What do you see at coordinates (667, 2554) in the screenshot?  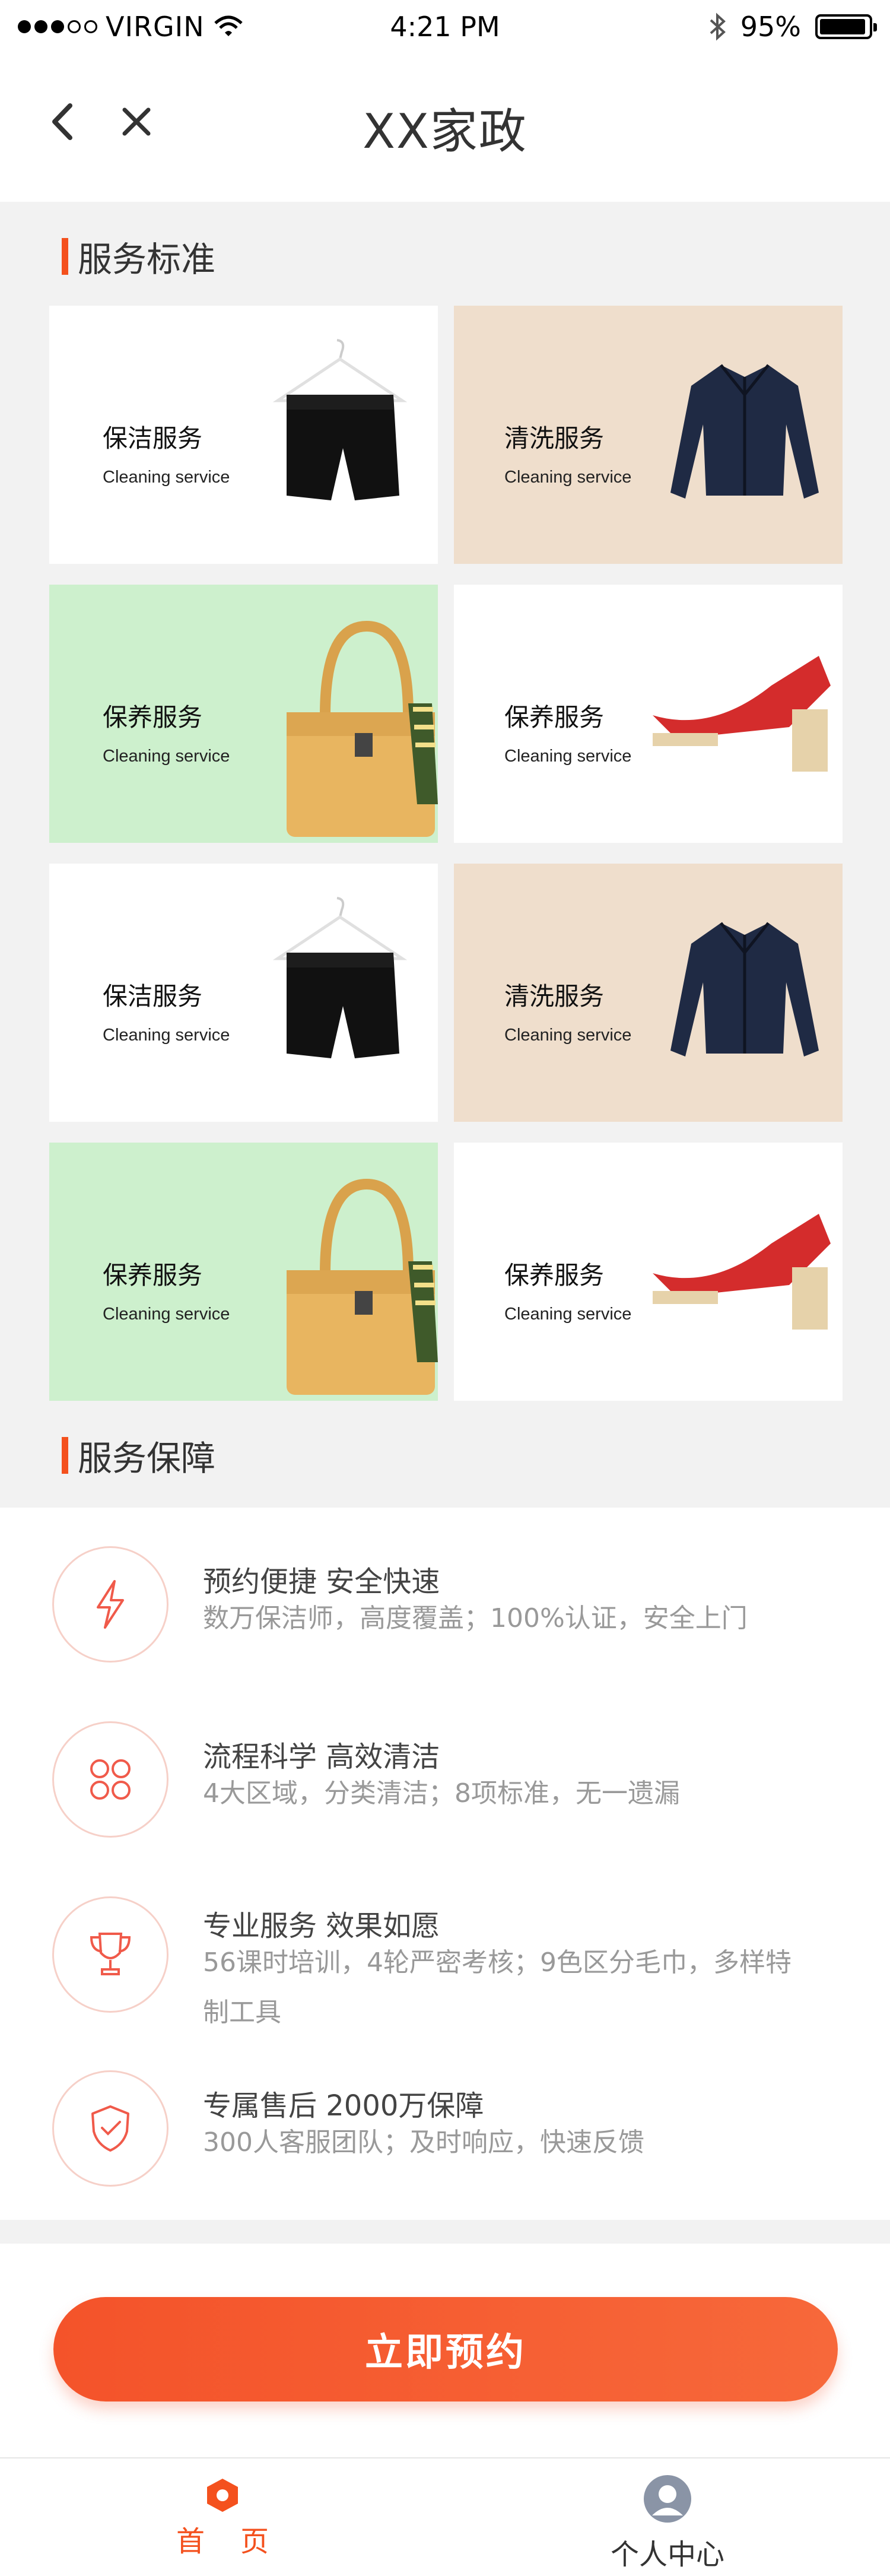 I see `tab-label: 个人中心` at bounding box center [667, 2554].